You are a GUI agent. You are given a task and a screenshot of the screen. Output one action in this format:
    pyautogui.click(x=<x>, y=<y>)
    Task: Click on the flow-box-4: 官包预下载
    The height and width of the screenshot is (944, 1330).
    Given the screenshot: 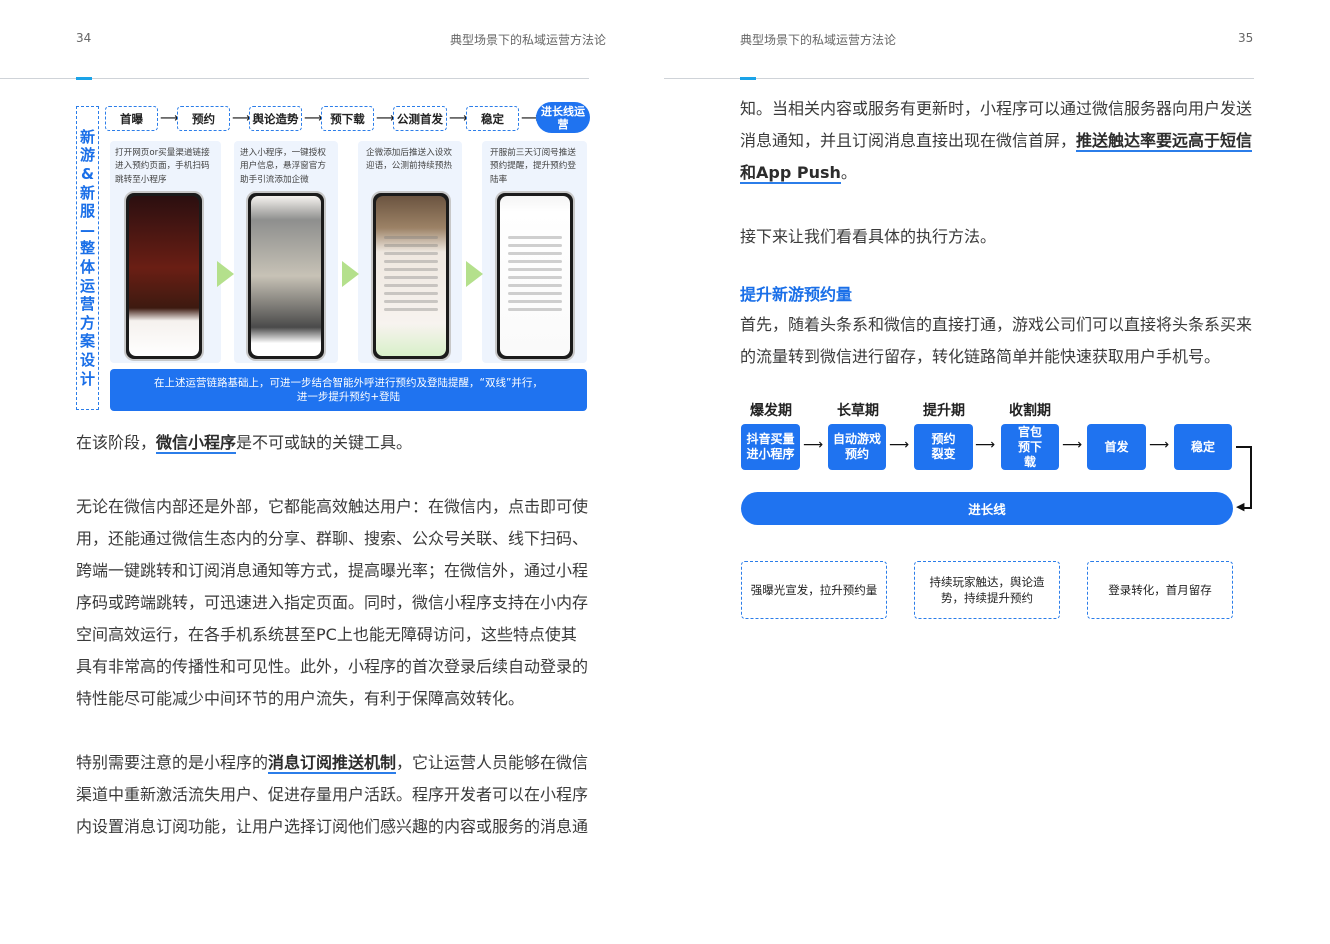 What is the action you would take?
    pyautogui.click(x=1030, y=447)
    